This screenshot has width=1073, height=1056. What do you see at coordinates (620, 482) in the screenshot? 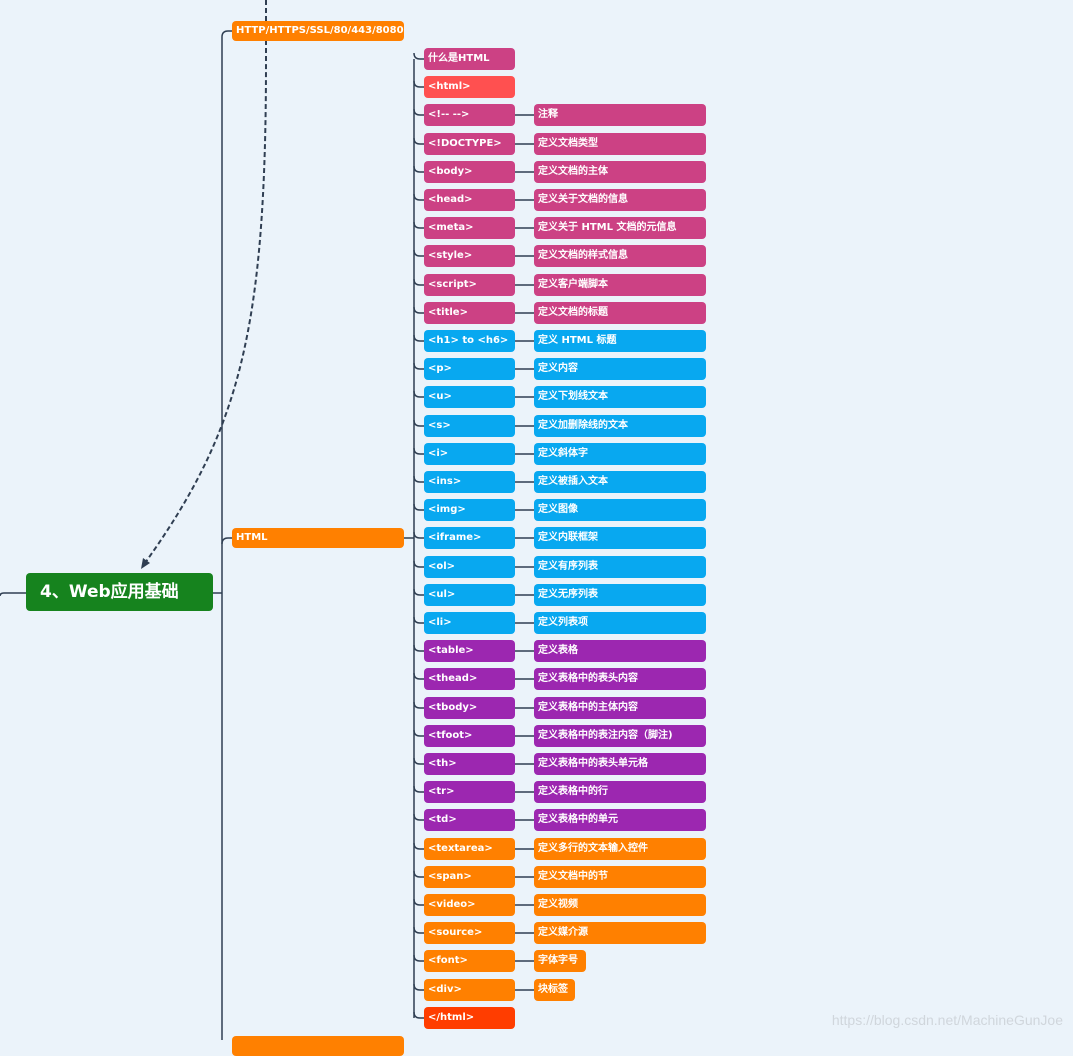
I see `html-tag-description: 定义被插入文本` at bounding box center [620, 482].